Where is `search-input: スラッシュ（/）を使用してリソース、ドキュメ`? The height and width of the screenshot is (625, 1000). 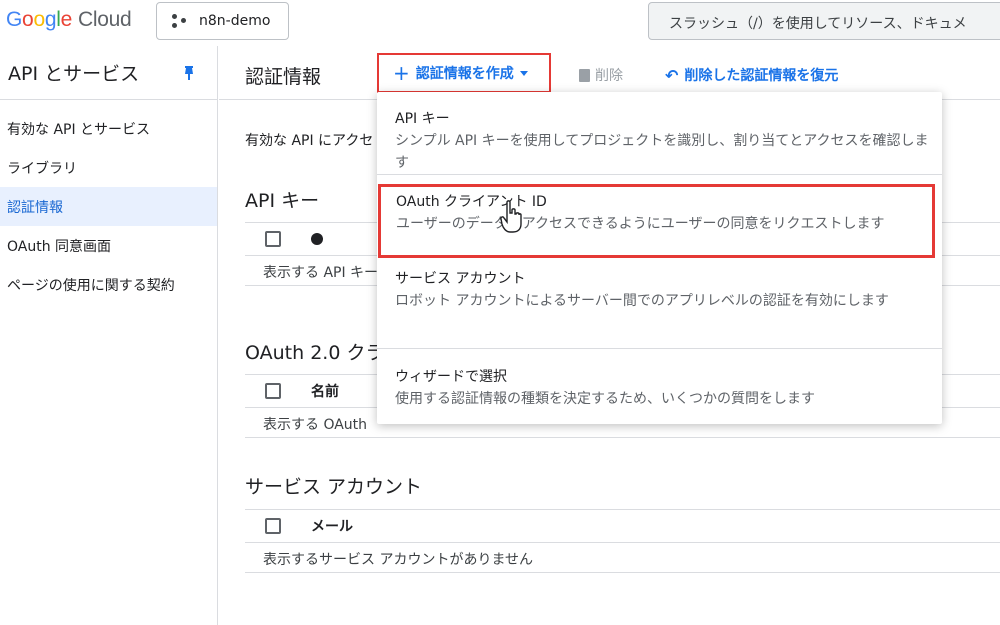 search-input: スラッシュ（/）を使用してリソース、ドキュメ is located at coordinates (824, 21).